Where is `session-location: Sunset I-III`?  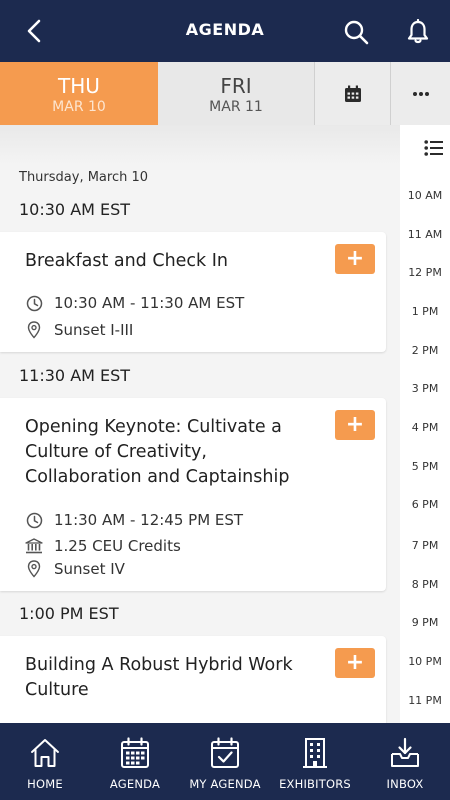 session-location: Sunset I-III is located at coordinates (79, 330).